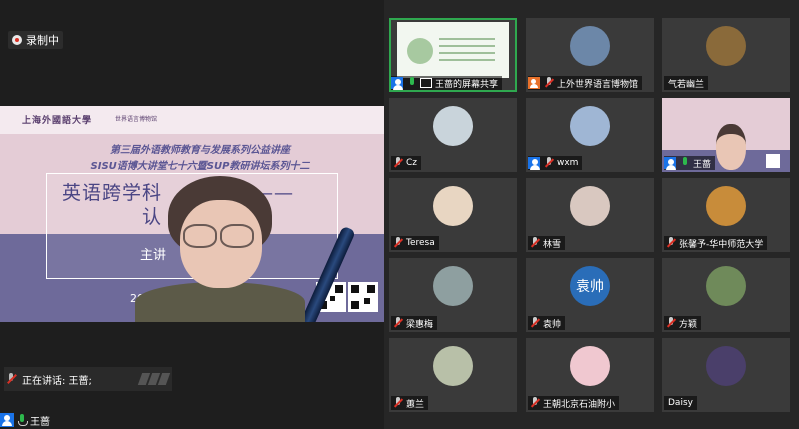 This screenshot has height=429, width=799. I want to click on participant-name-bar: 林雪, so click(547, 243).